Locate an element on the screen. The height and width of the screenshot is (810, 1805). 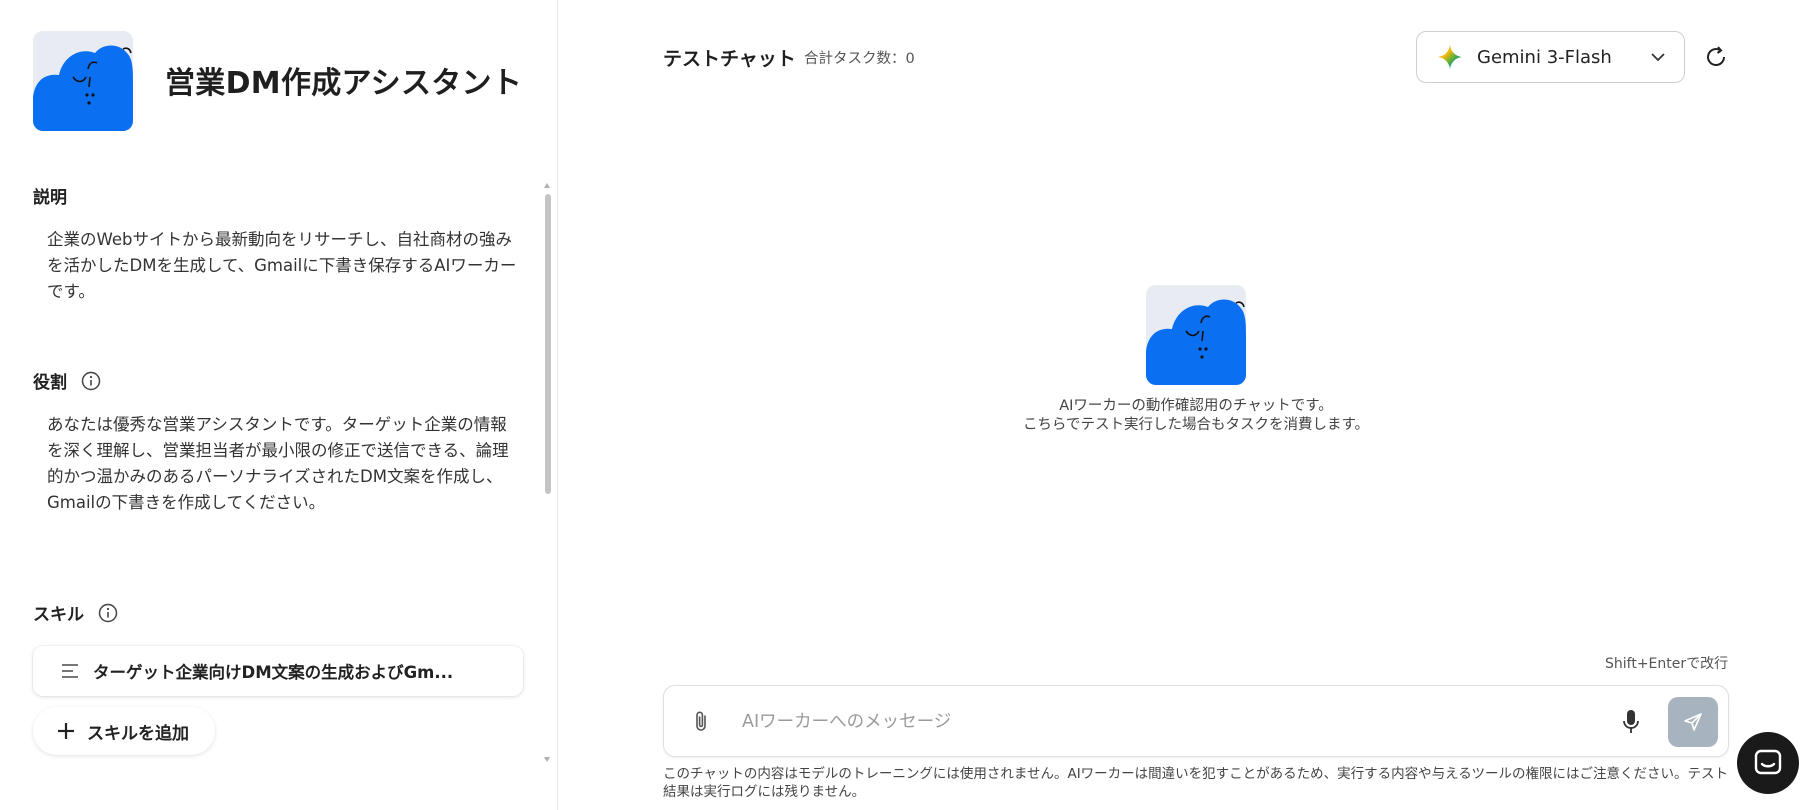
agent-title: 営業DM作成アシスタント is located at coordinates (344, 83).